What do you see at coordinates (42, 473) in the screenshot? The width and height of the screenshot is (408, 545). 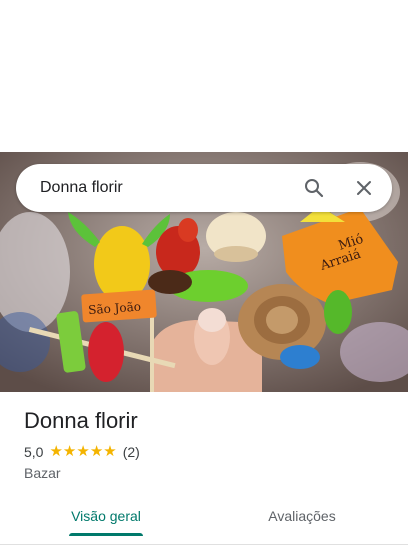 I see `place-category: Bazar` at bounding box center [42, 473].